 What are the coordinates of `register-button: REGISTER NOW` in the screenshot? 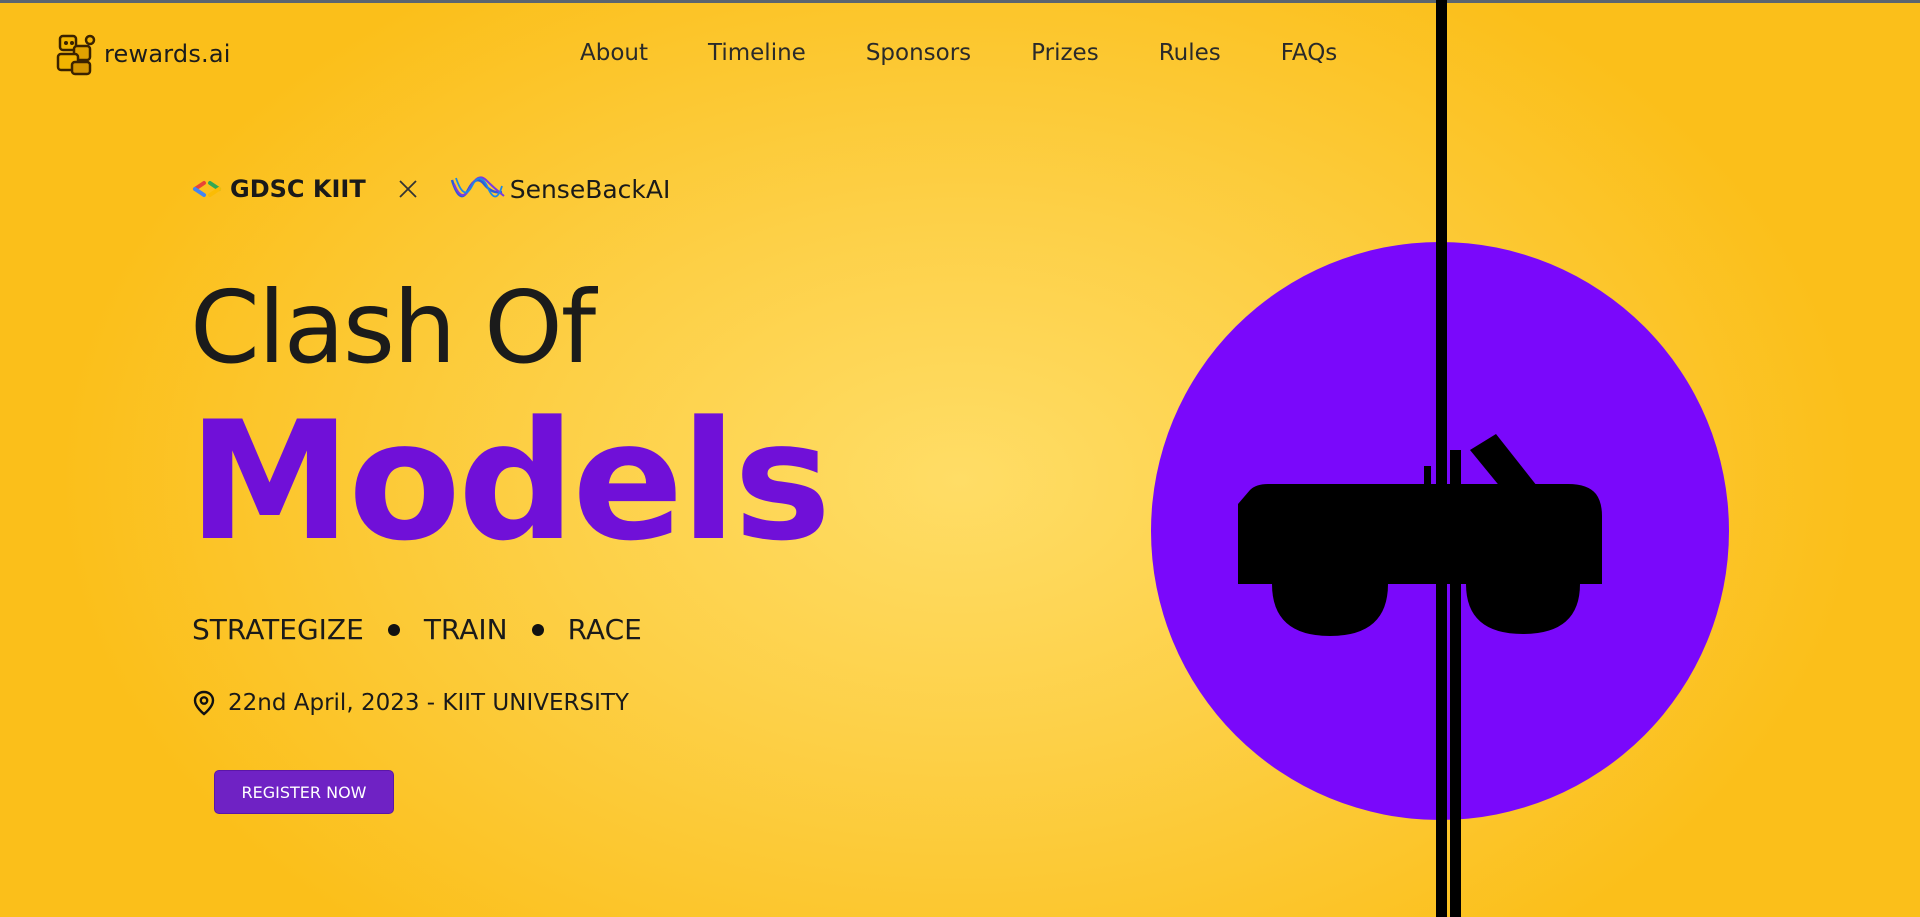 It's located at (304, 792).